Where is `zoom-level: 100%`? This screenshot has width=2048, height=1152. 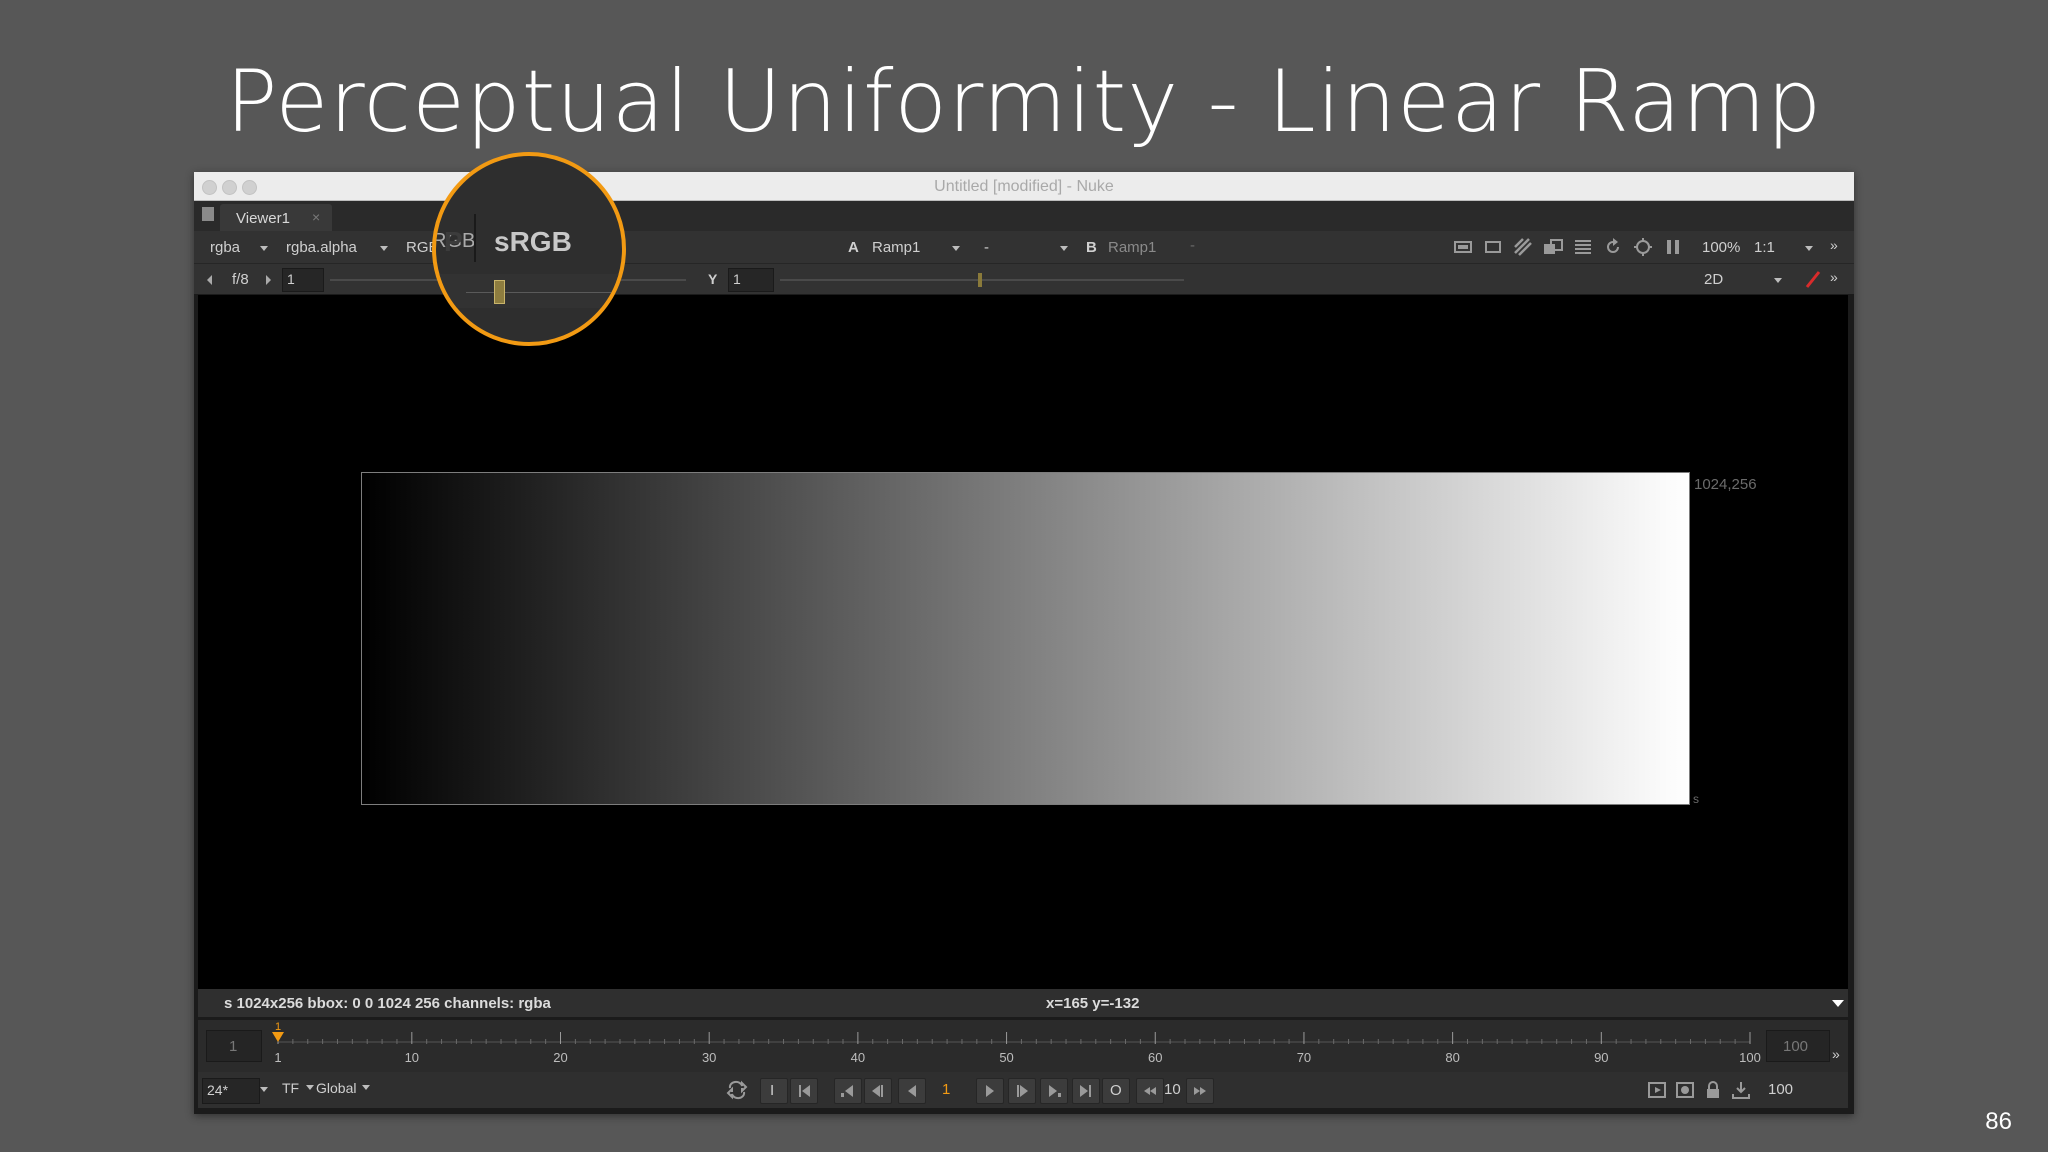
zoom-level: 100% is located at coordinates (1721, 247).